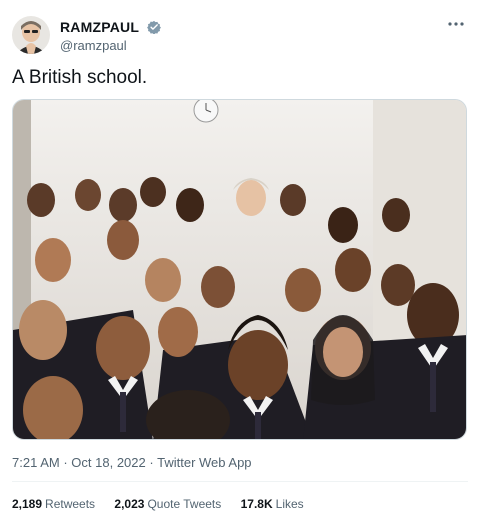 Image resolution: width=480 pixels, height=524 pixels. I want to click on tweet-time: 7:21 AM, so click(36, 462).